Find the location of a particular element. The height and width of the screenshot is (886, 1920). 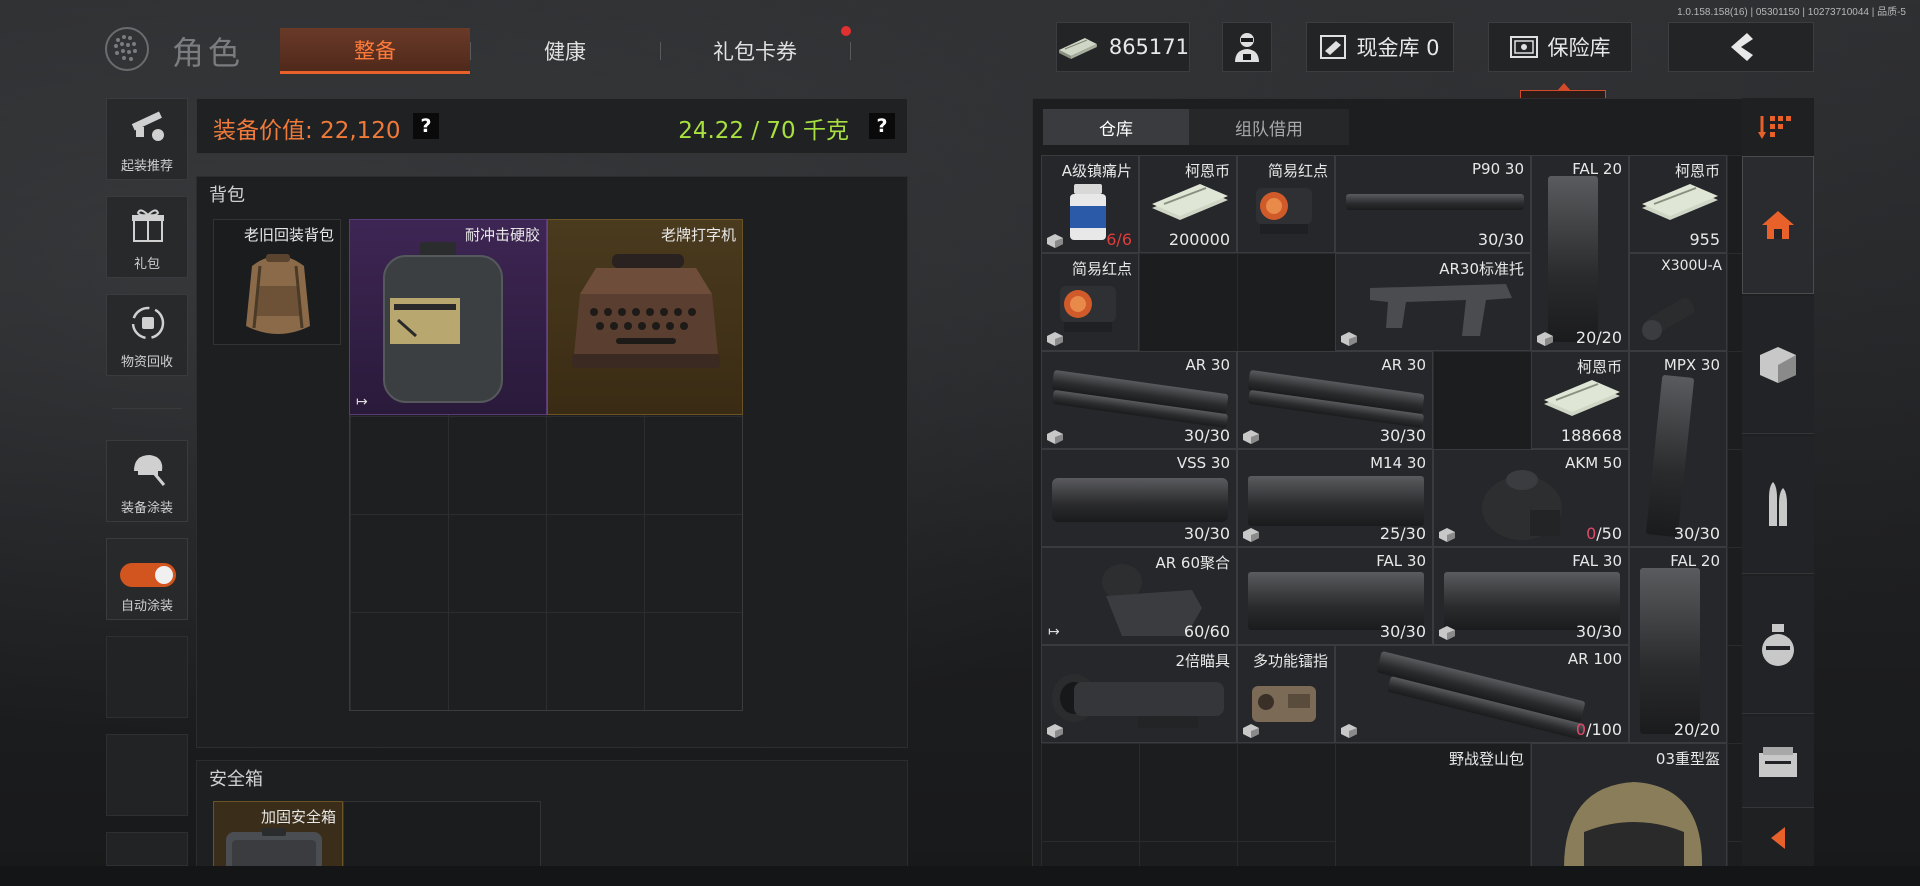

sort-icon is located at coordinates (1774, 127).